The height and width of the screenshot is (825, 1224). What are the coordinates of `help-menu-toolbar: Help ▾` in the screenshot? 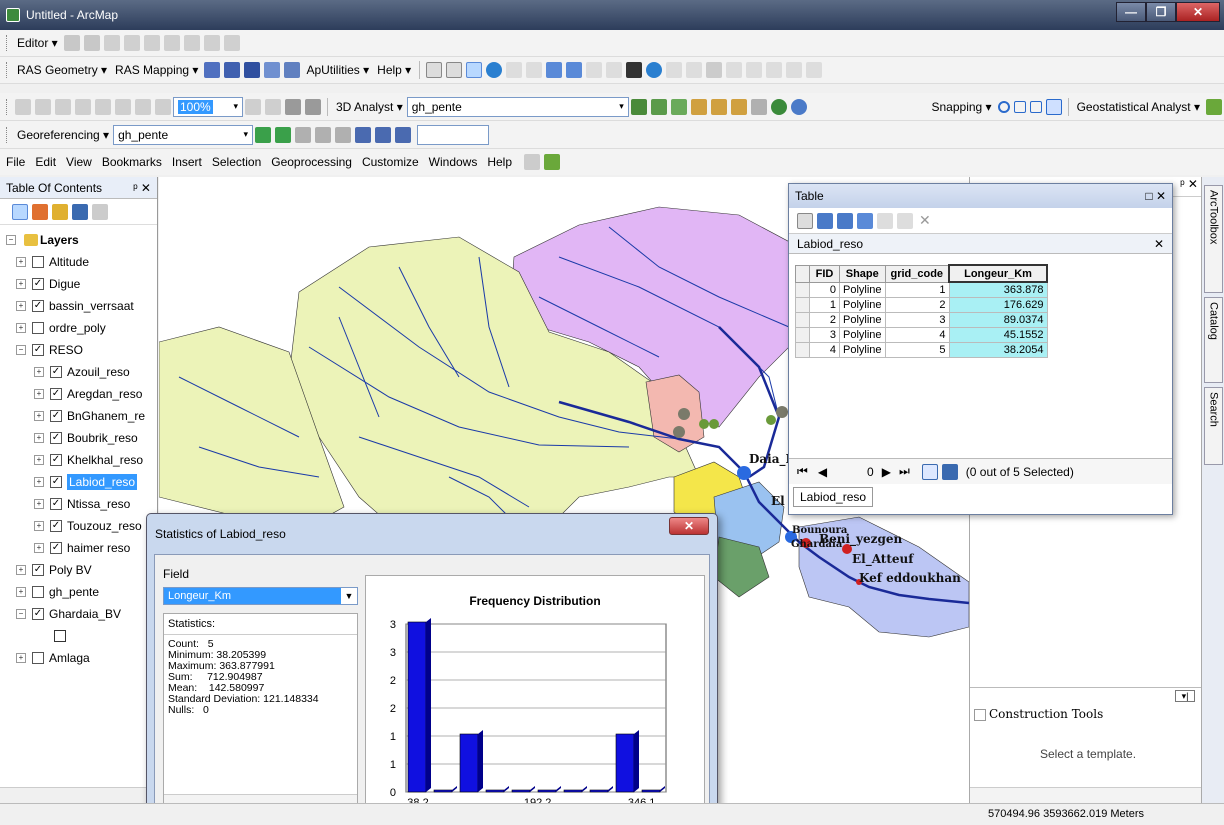 It's located at (394, 70).